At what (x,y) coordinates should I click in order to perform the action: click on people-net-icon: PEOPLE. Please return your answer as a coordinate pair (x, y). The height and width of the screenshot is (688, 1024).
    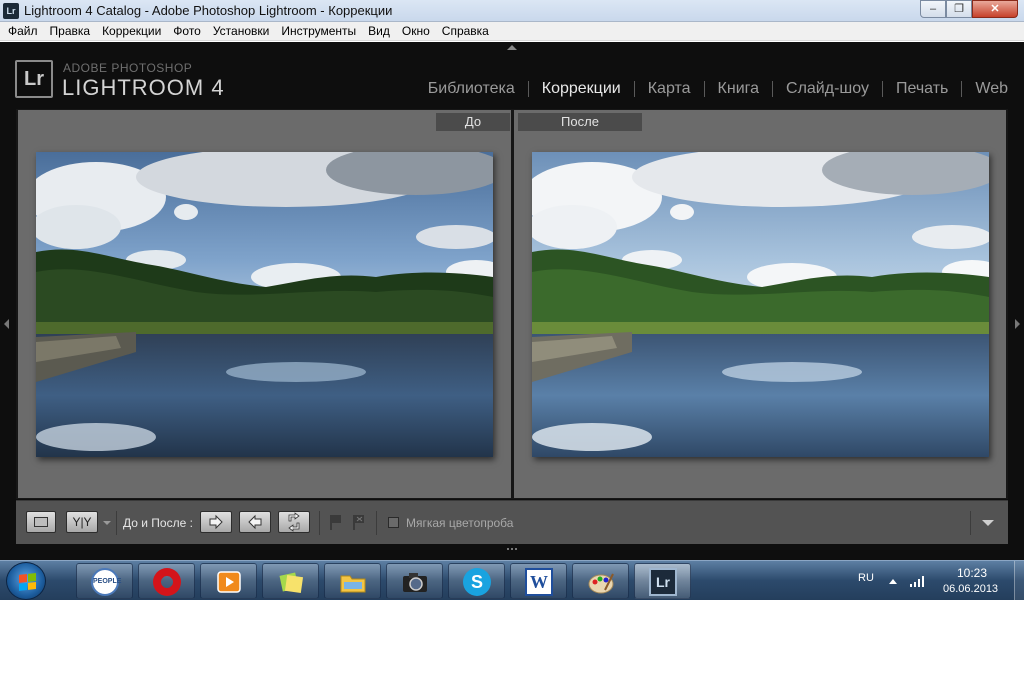
    Looking at the image, I should click on (106, 582).